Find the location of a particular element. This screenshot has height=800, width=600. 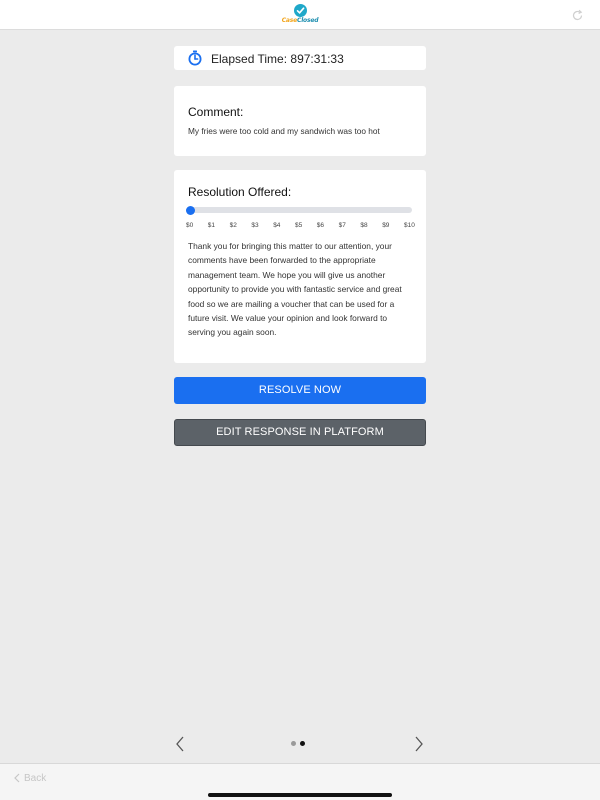

slider-tick: $1 is located at coordinates (211, 225).